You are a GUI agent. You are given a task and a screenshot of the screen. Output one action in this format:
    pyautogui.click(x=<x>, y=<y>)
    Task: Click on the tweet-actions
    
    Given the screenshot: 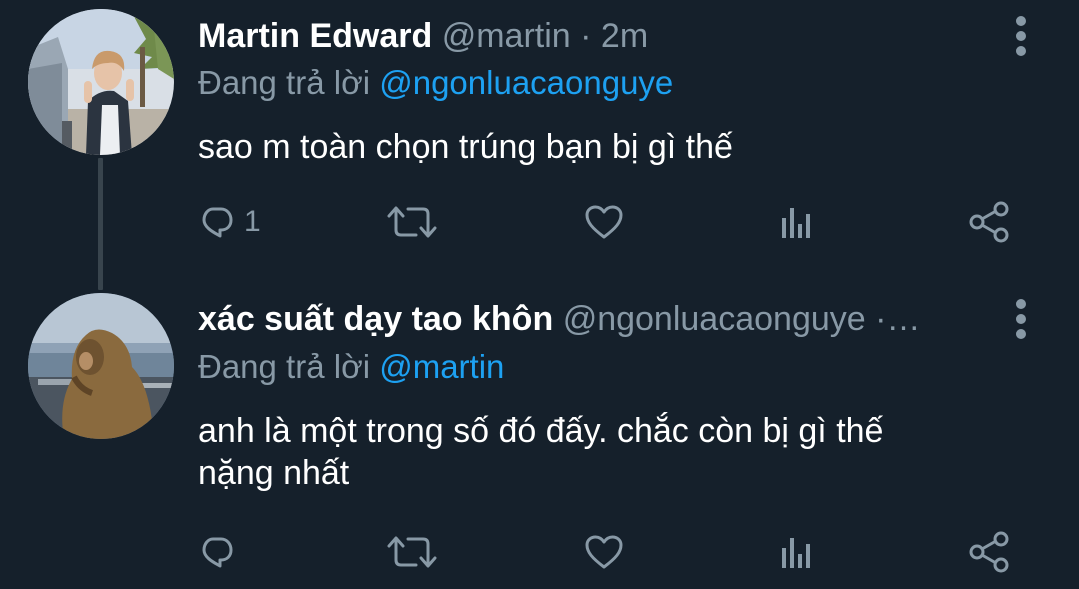 What is the action you would take?
    pyautogui.click(x=539, y=553)
    